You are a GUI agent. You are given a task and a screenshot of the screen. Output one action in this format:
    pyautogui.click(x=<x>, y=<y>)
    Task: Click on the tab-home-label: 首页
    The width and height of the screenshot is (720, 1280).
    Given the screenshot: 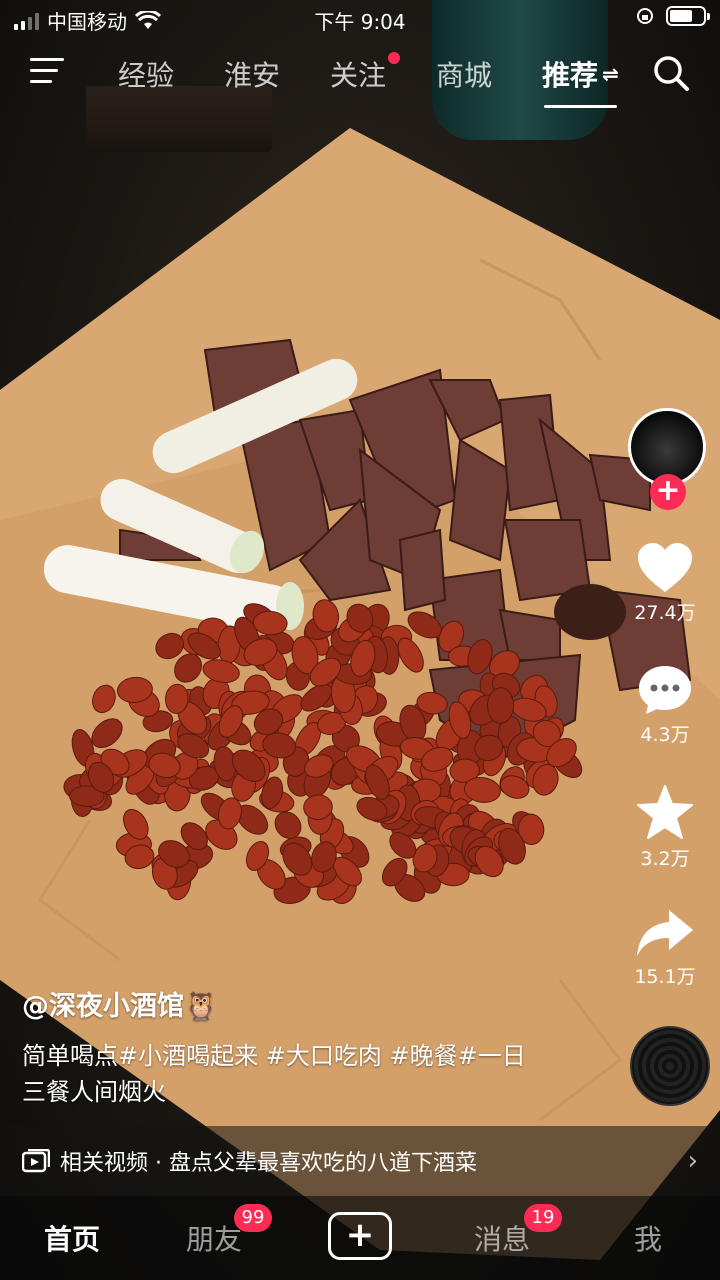 What is the action you would take?
    pyautogui.click(x=72, y=1239)
    